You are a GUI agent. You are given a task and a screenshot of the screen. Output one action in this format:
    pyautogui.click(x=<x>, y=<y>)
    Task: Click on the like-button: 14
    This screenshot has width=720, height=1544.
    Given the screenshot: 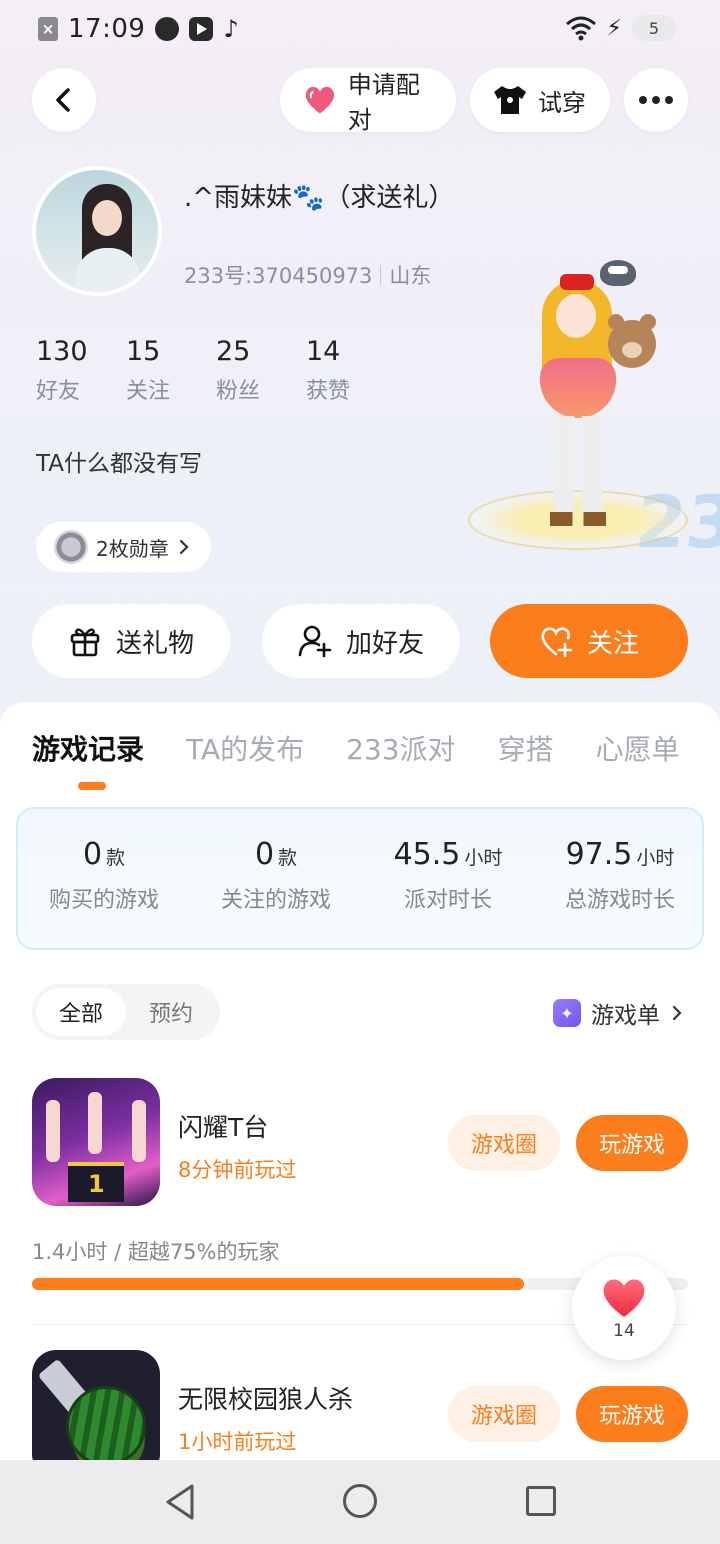 What is the action you would take?
    pyautogui.click(x=624, y=1308)
    